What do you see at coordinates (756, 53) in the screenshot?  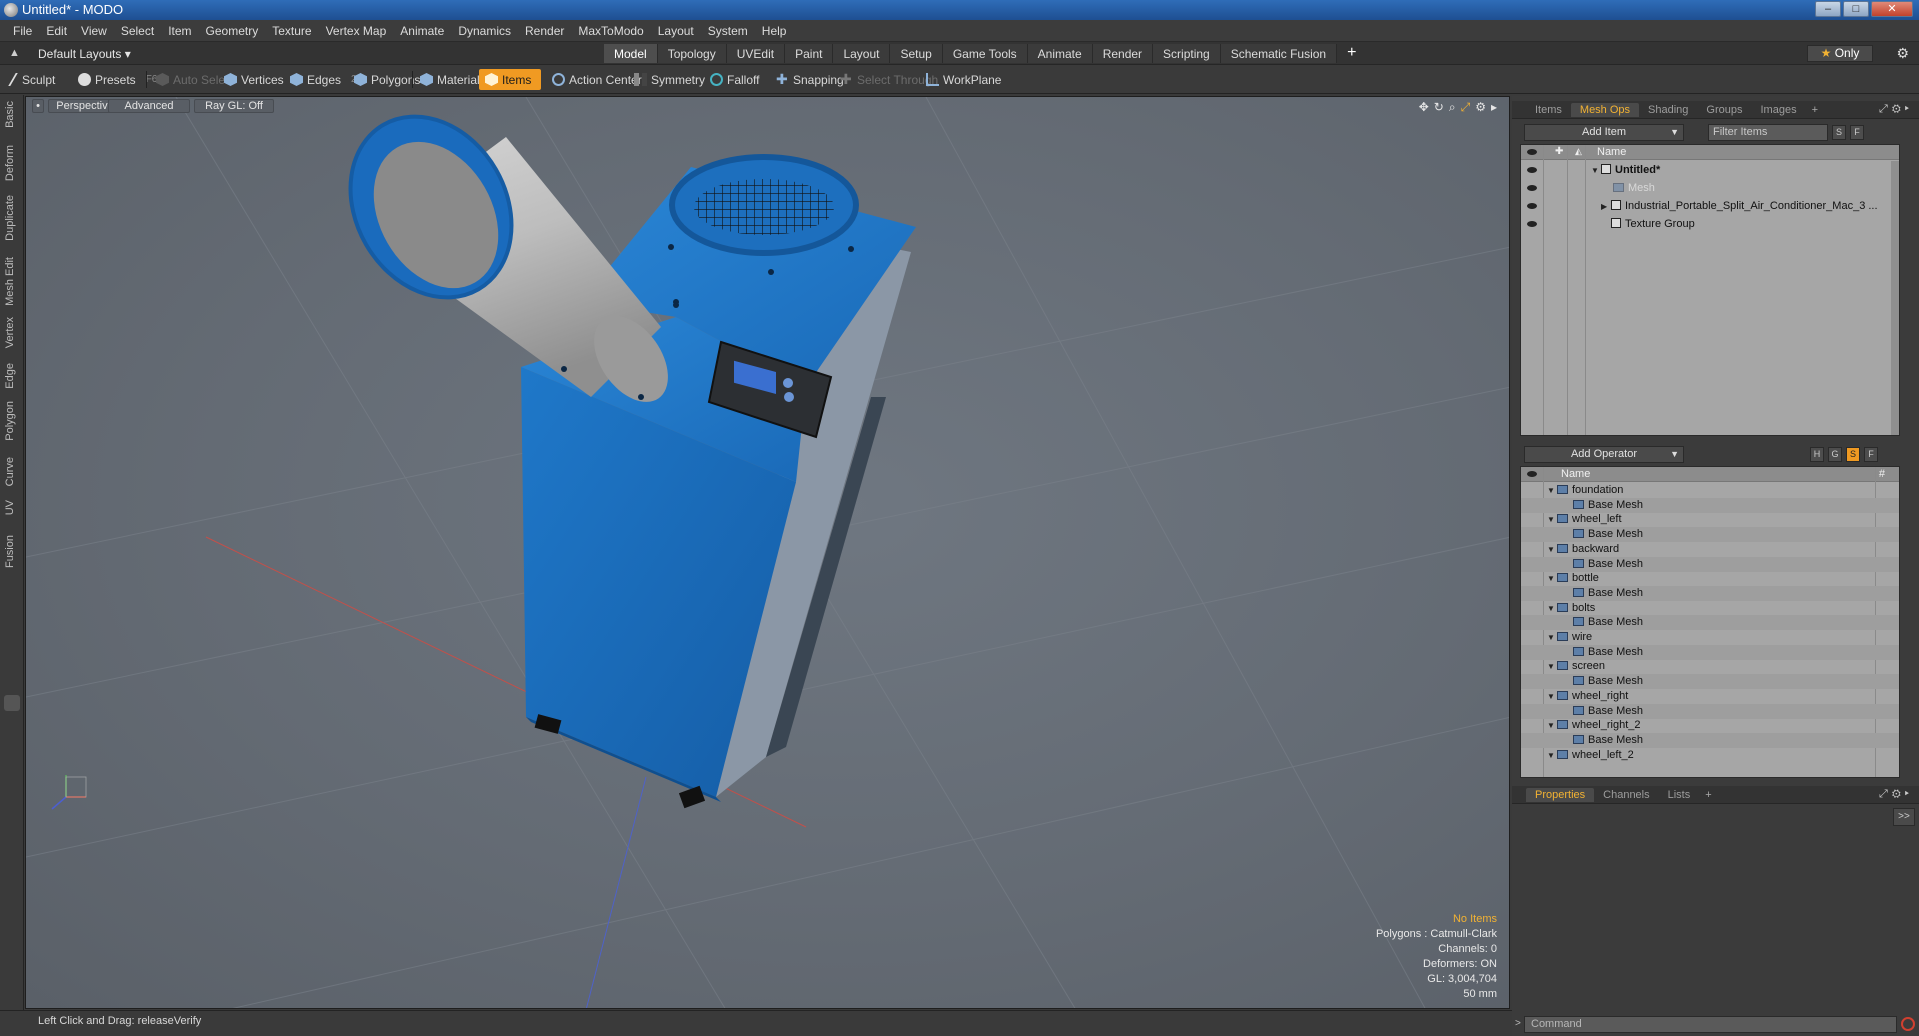 I see `tab-uvedit: UVEdit` at bounding box center [756, 53].